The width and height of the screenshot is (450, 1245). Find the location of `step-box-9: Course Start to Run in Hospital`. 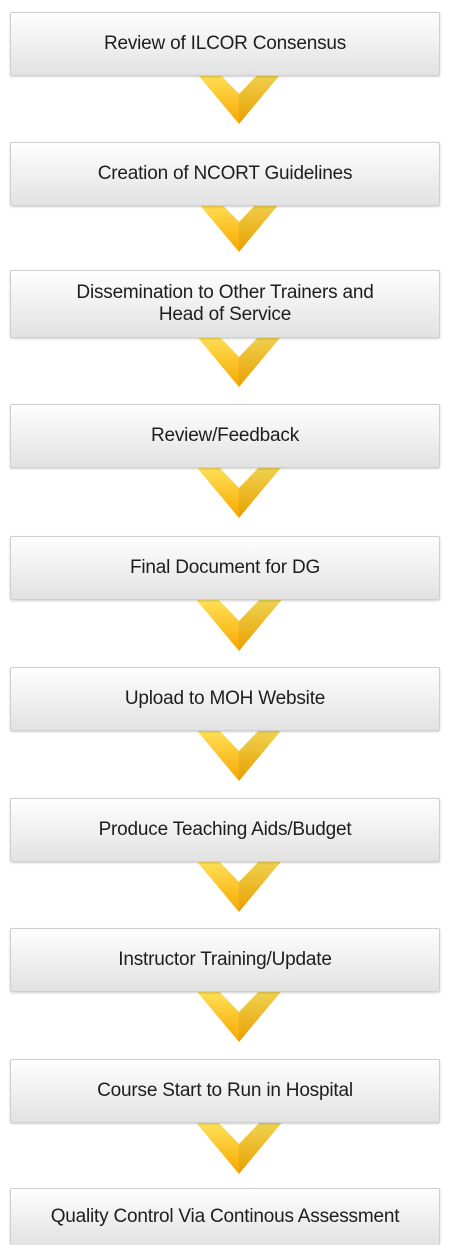

step-box-9: Course Start to Run in Hospital is located at coordinates (225, 1091).